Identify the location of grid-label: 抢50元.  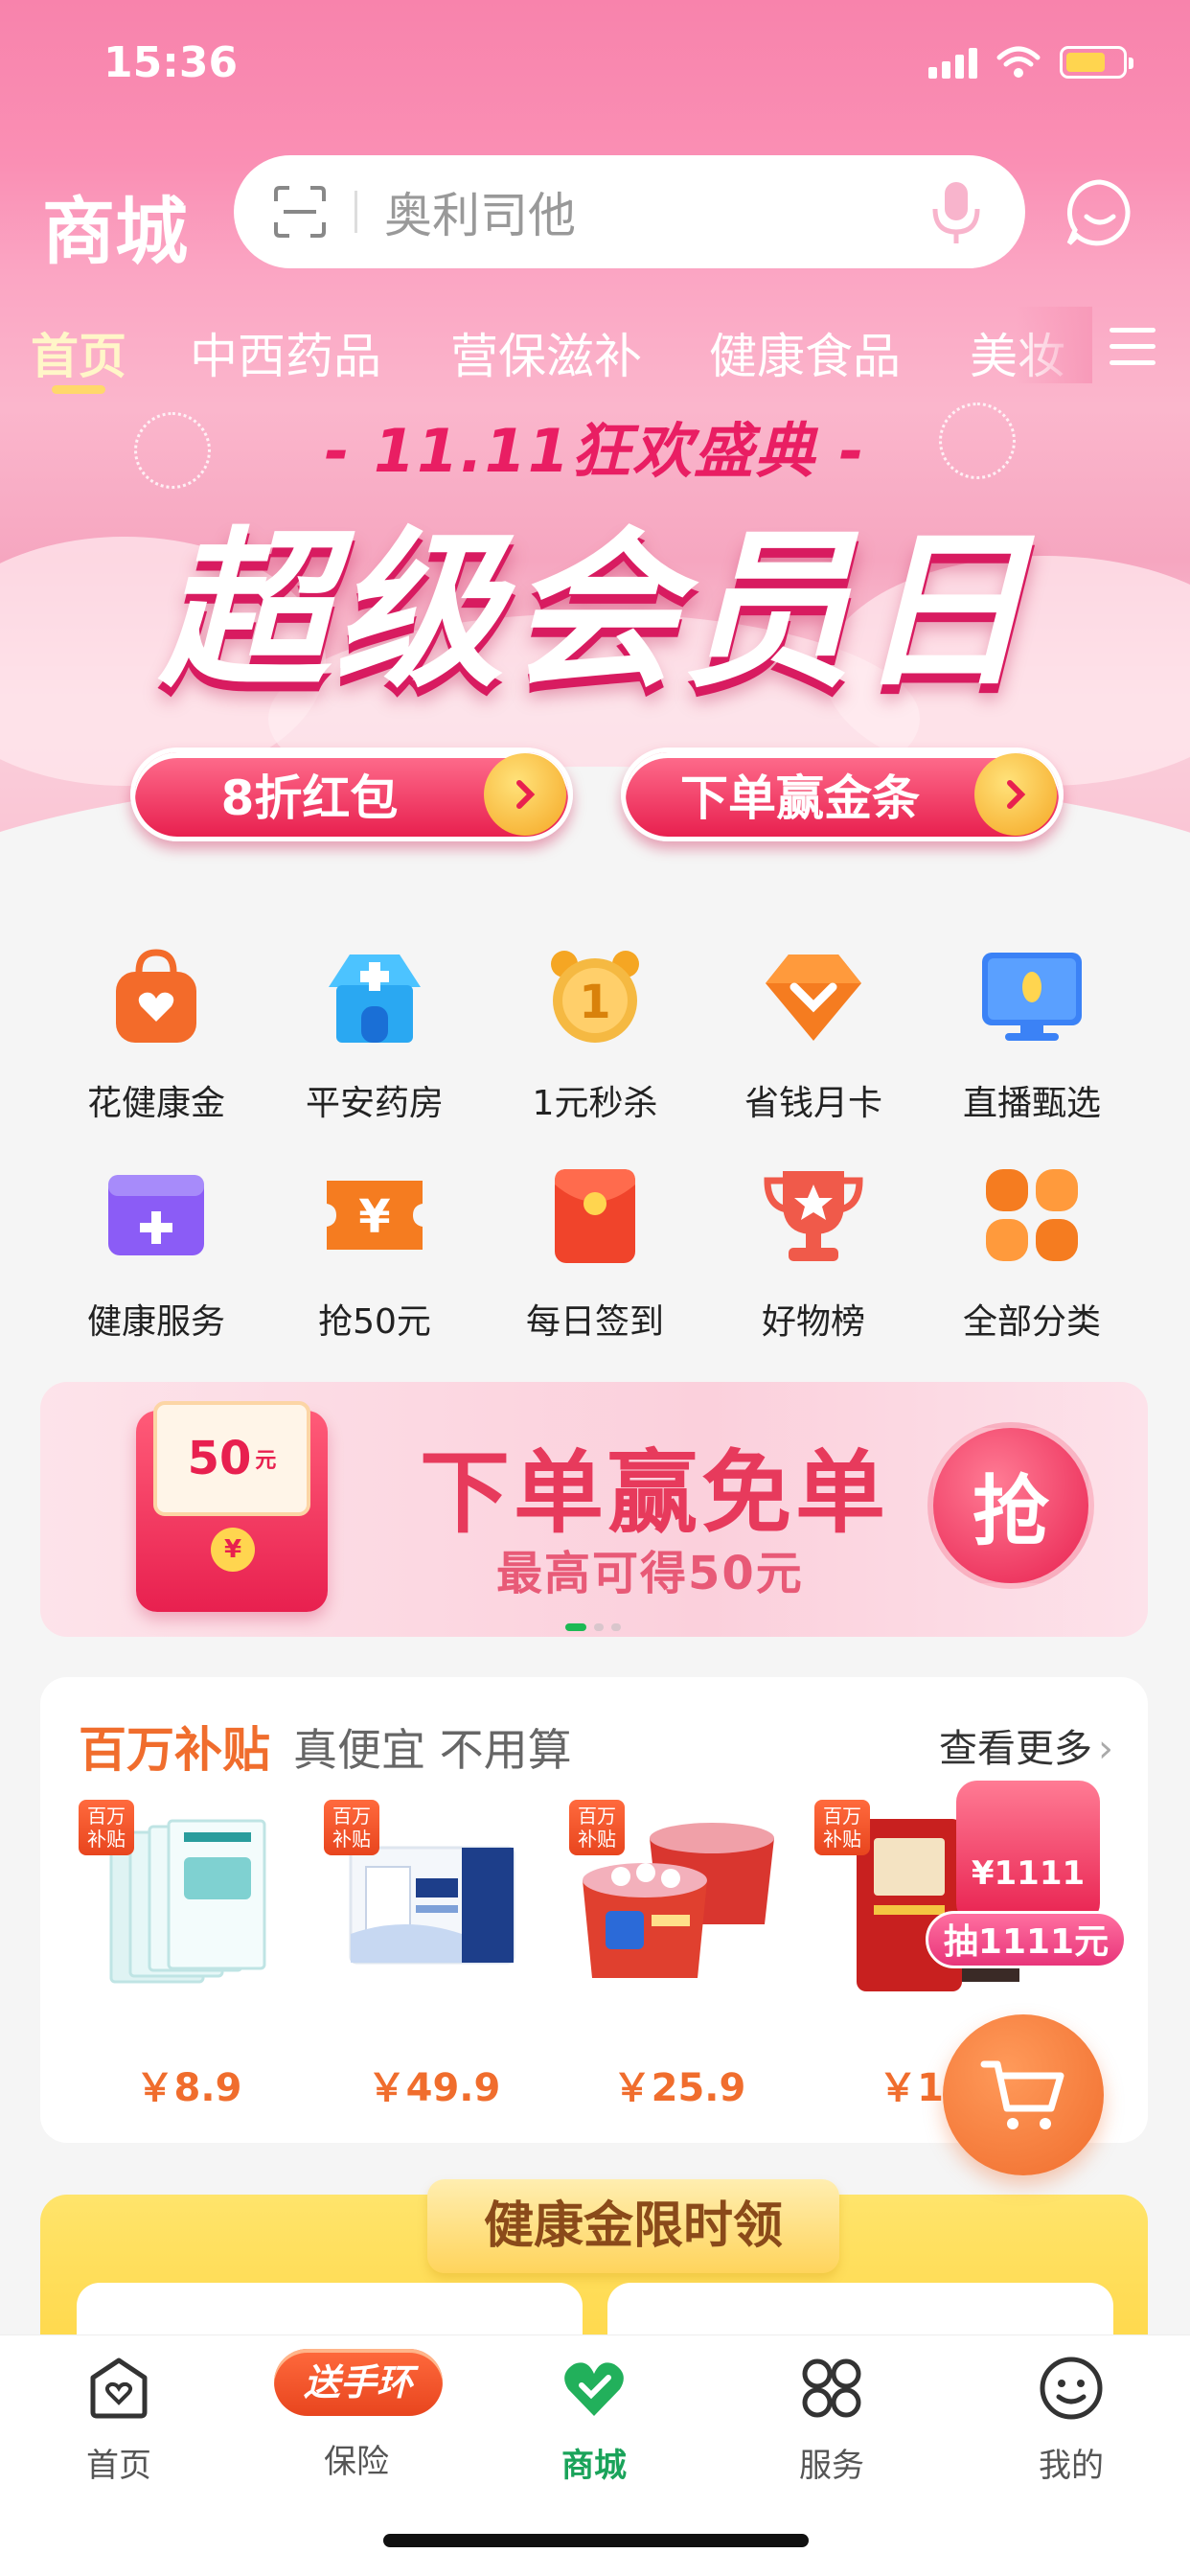
(374, 1322).